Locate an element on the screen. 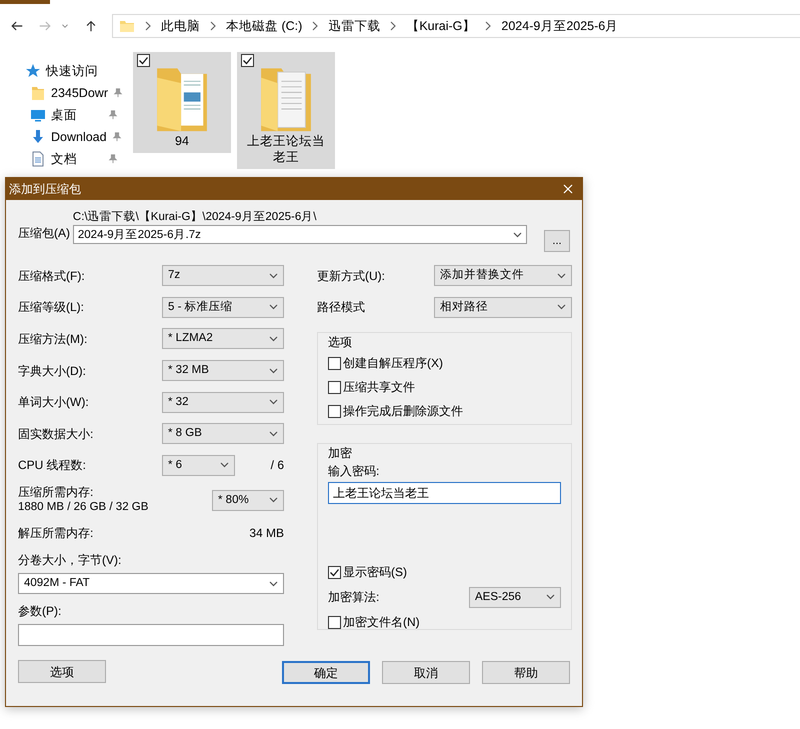  dropdown: * 32 is located at coordinates (223, 402).